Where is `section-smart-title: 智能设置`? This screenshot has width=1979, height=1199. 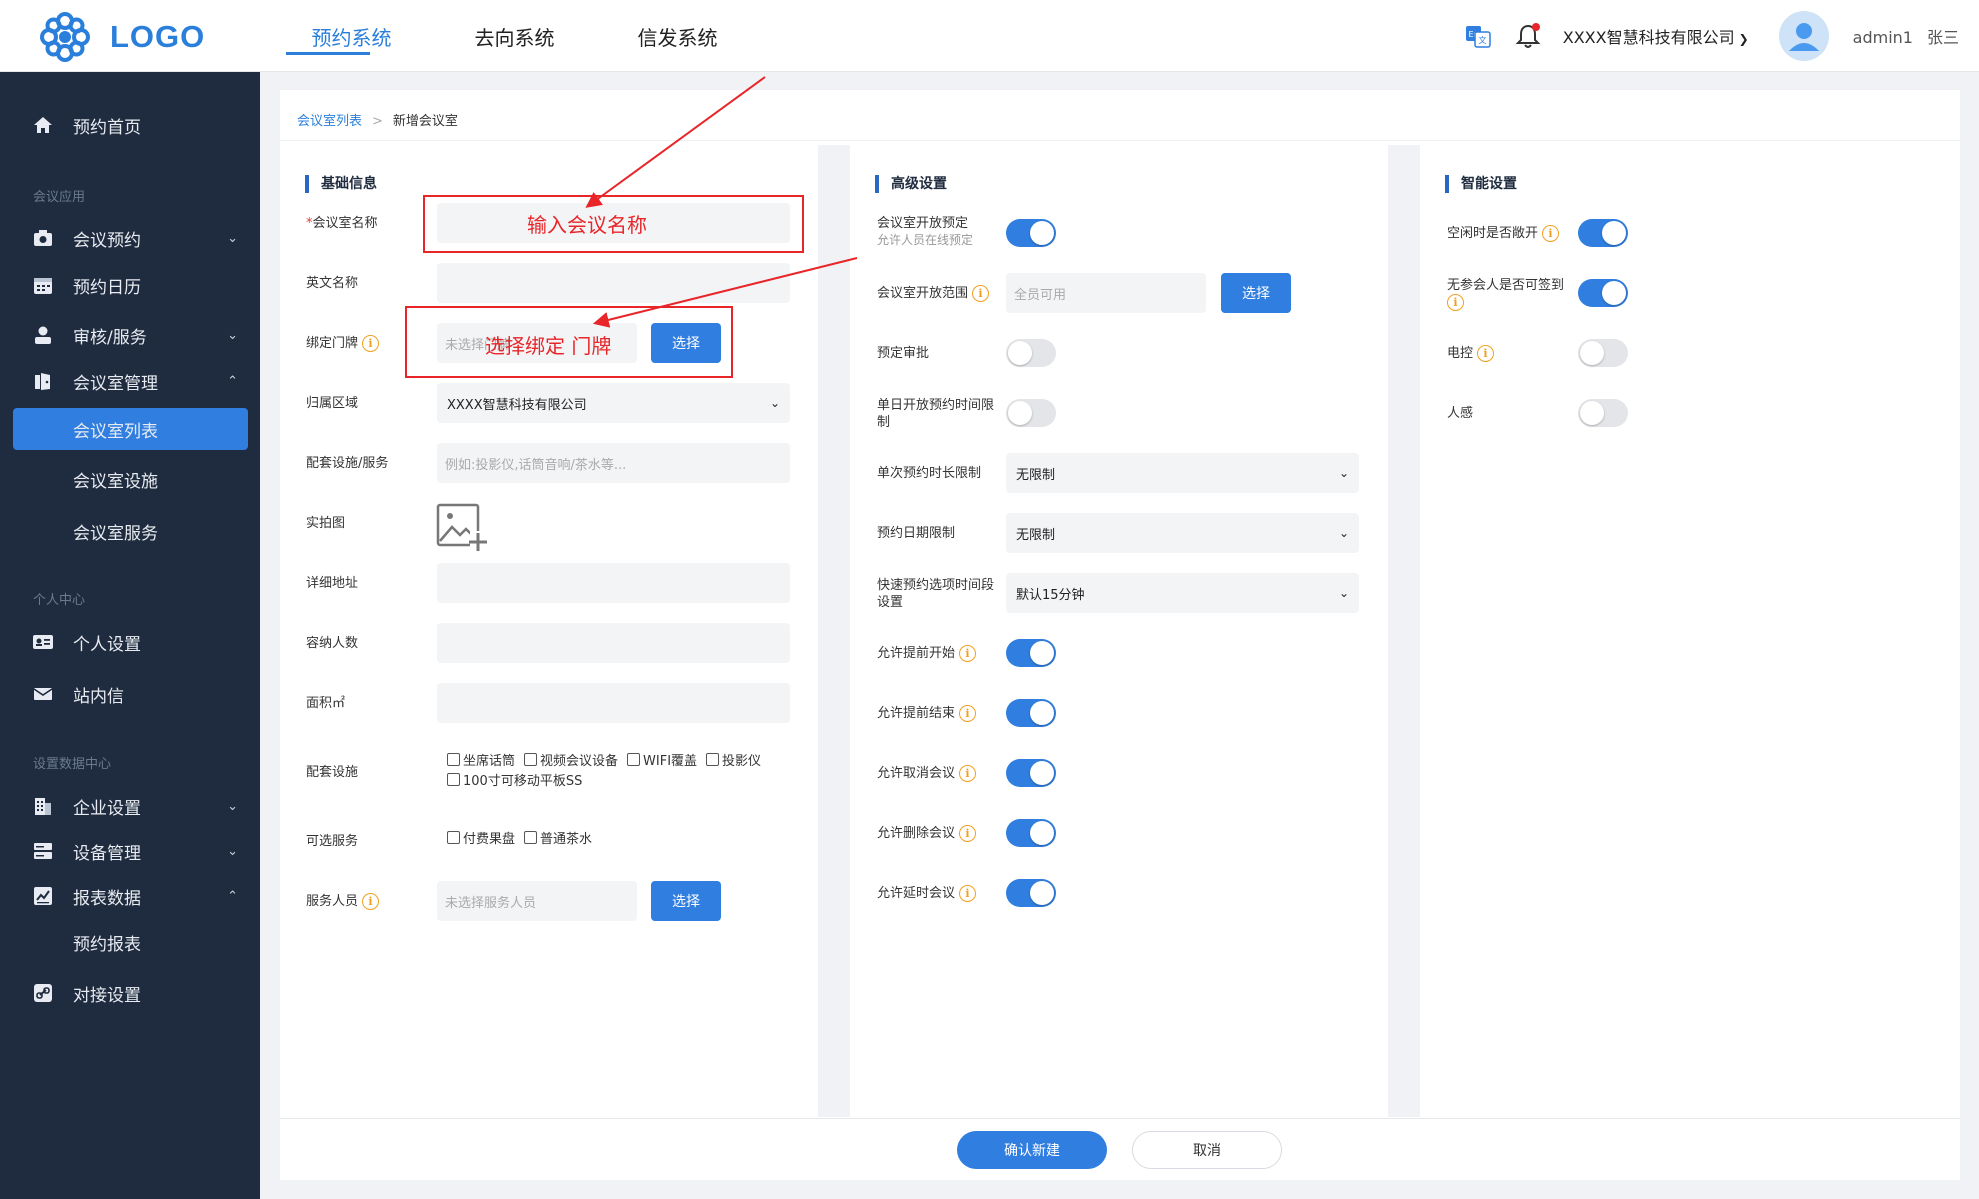 section-smart-title: 智能设置 is located at coordinates (1481, 184).